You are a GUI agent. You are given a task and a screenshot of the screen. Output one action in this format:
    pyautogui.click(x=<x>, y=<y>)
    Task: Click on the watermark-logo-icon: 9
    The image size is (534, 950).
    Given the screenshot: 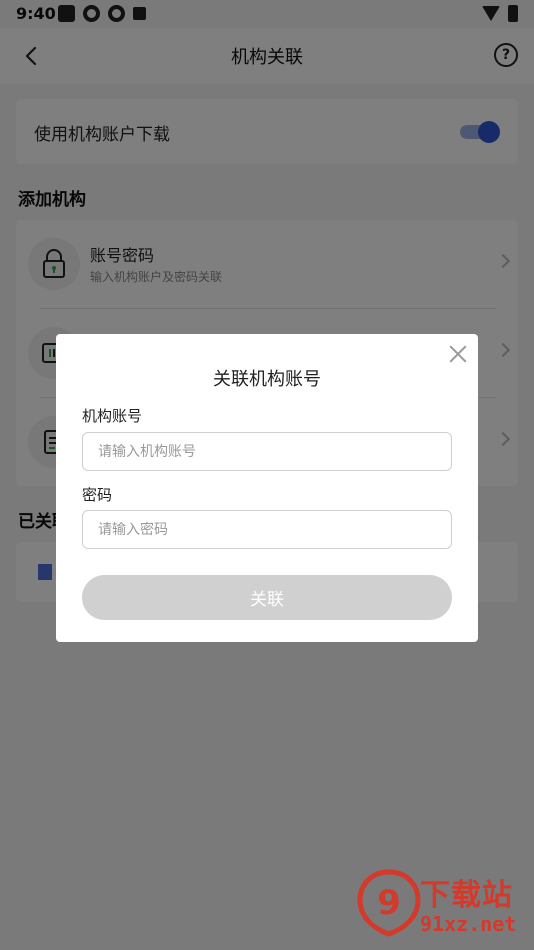 What is the action you would take?
    pyautogui.click(x=389, y=903)
    